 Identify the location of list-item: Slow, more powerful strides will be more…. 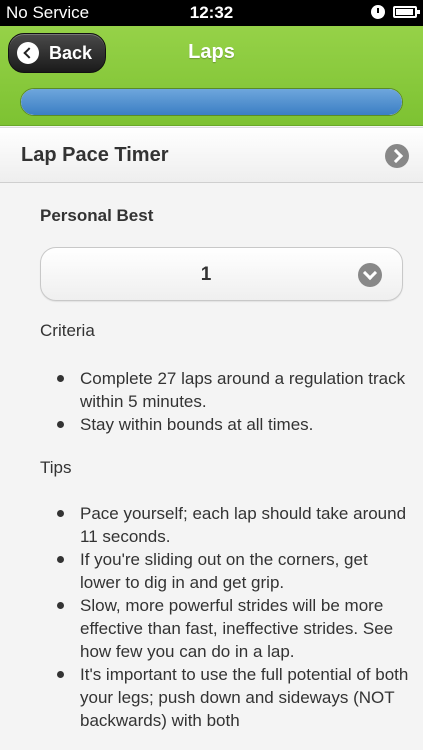
(233, 628).